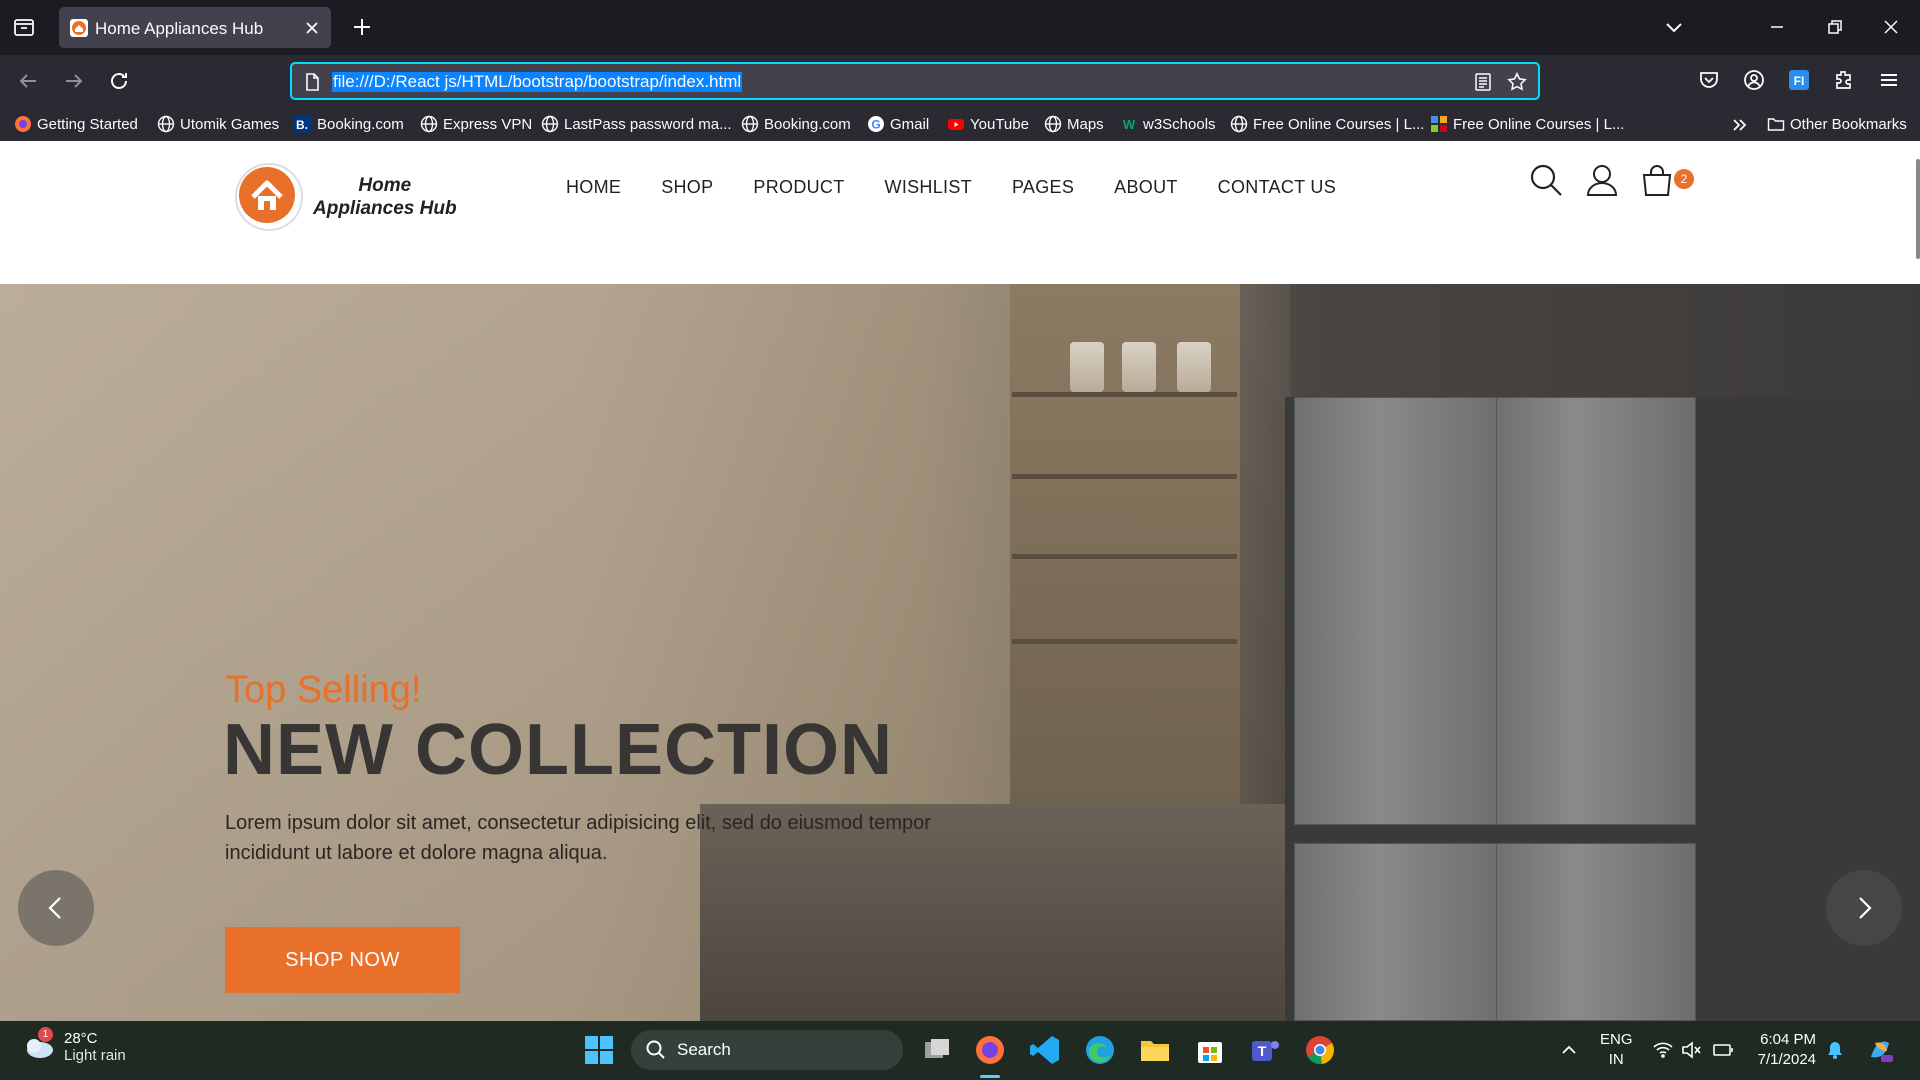  I want to click on notification-bell-icon, so click(1835, 1050).